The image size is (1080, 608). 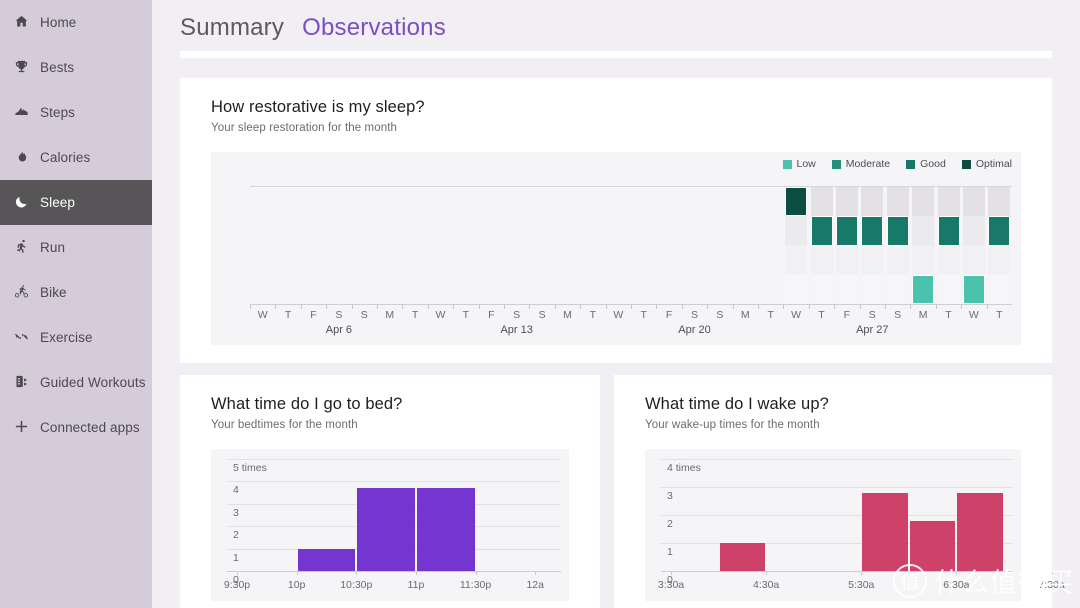 I want to click on sidebar-item-bests: Bests, so click(x=76, y=67).